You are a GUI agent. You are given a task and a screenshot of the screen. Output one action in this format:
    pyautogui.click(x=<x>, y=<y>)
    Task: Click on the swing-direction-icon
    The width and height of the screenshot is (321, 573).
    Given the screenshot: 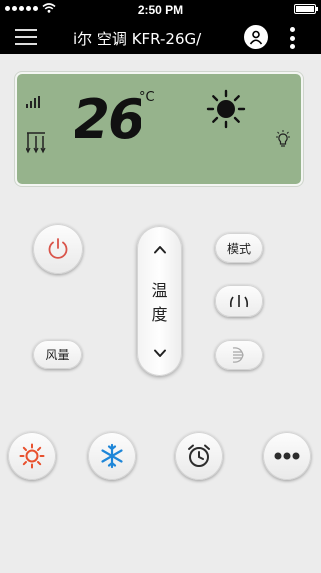 What is the action you would take?
    pyautogui.click(x=238, y=355)
    